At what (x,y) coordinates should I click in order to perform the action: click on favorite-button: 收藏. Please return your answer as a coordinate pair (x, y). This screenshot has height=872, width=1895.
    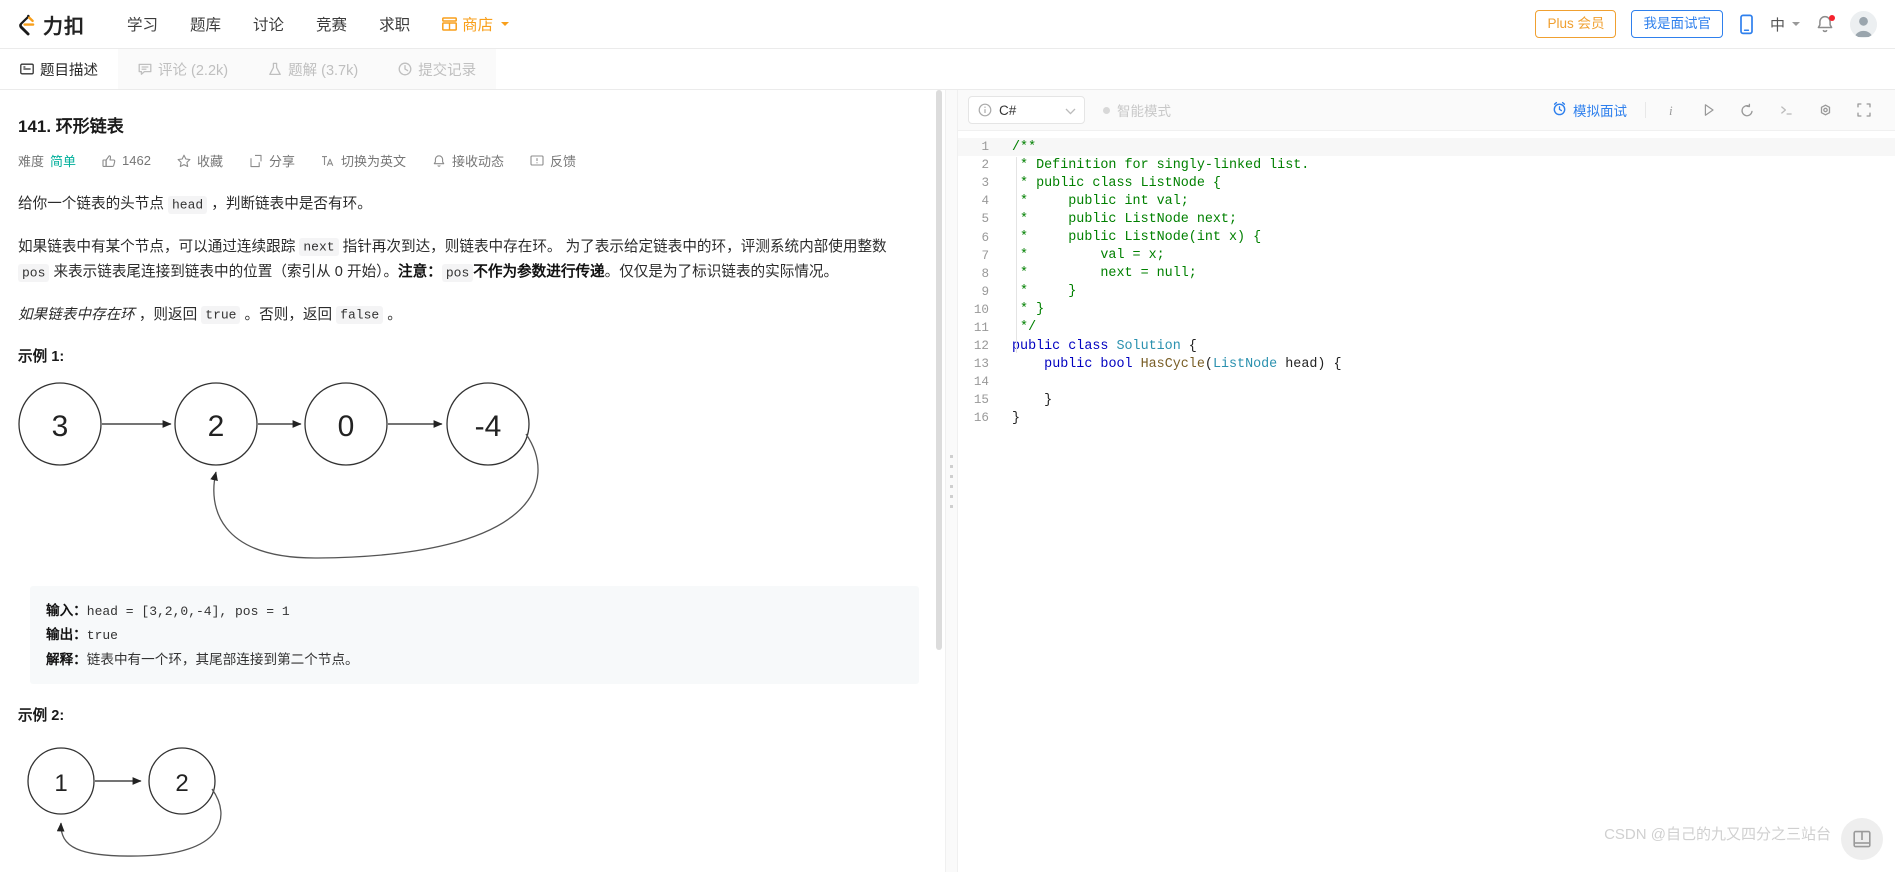
    Looking at the image, I should click on (200, 160).